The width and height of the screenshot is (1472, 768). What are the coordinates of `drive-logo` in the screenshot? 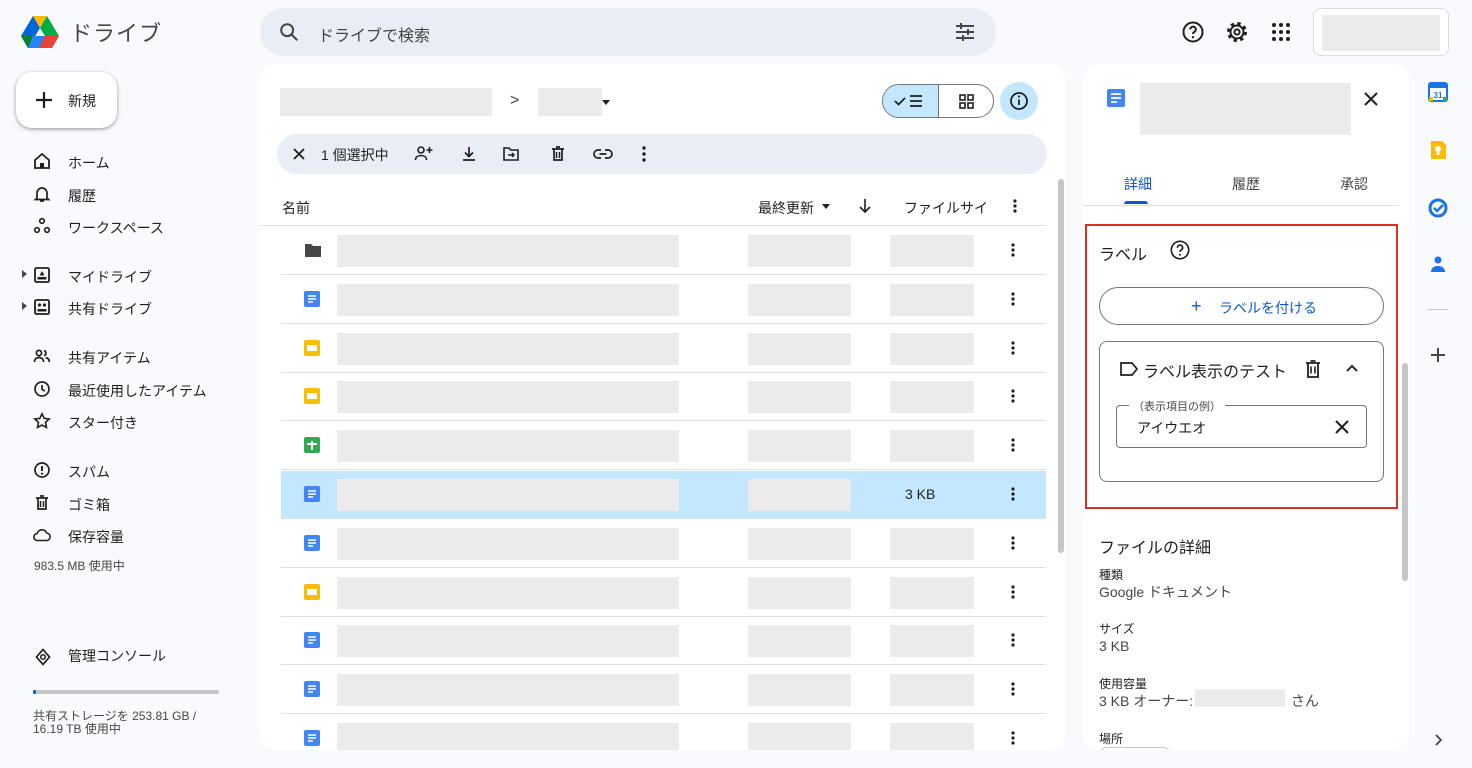 It's located at (40, 32).